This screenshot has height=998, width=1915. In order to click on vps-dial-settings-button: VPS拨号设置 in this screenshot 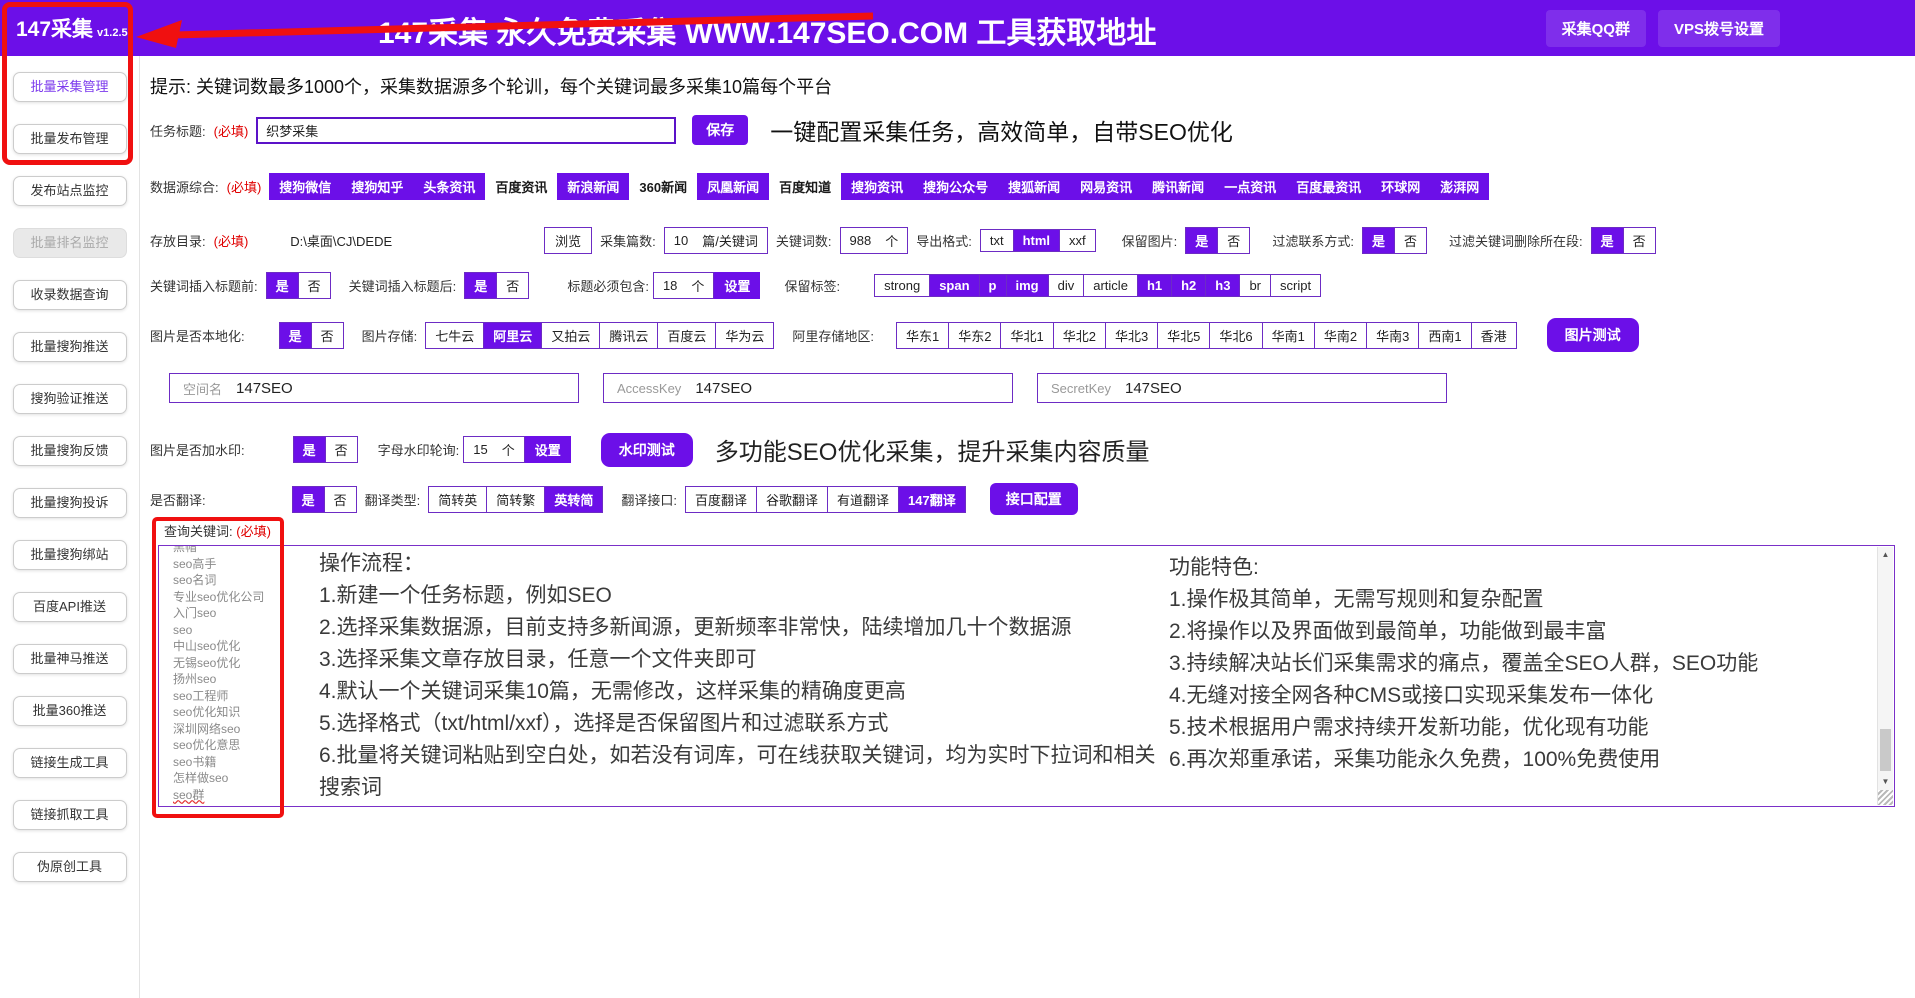, I will do `click(1718, 28)`.